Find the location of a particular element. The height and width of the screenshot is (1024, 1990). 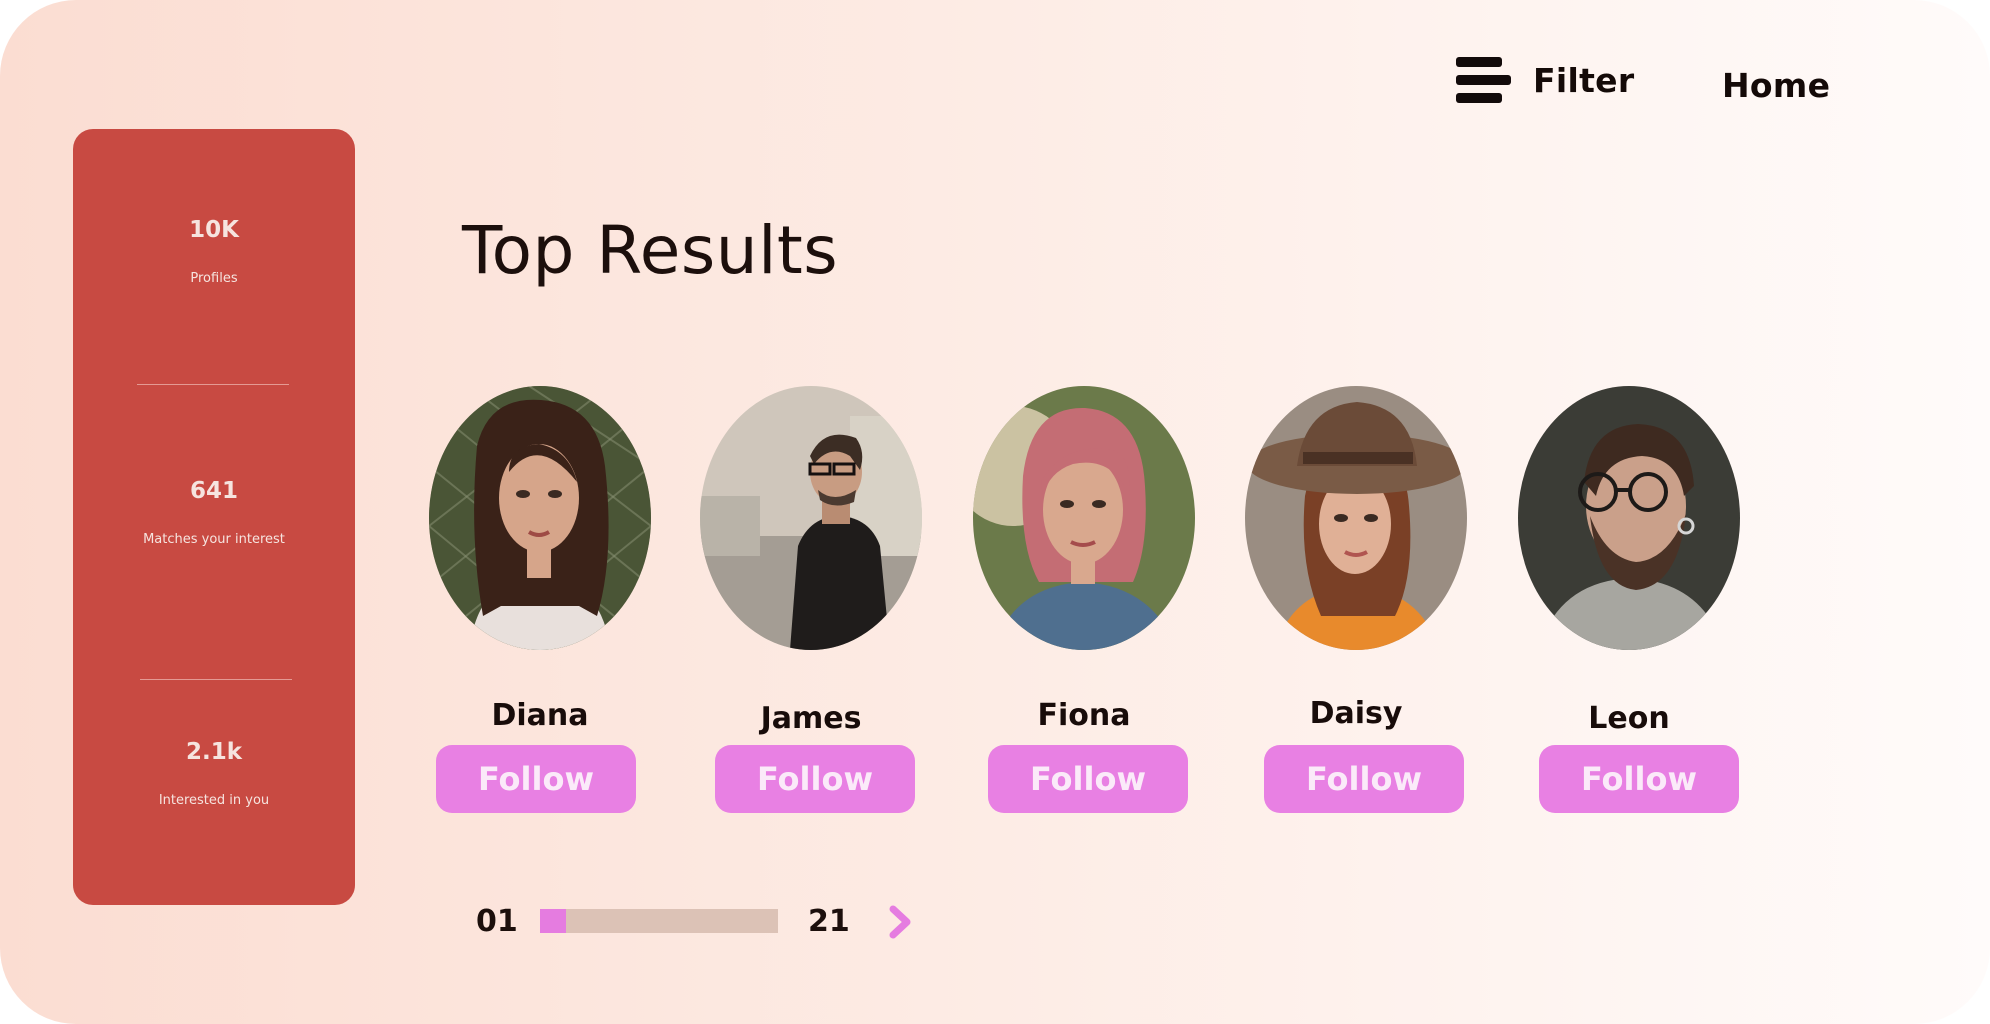

profile-name: Leon is located at coordinates (1629, 718).